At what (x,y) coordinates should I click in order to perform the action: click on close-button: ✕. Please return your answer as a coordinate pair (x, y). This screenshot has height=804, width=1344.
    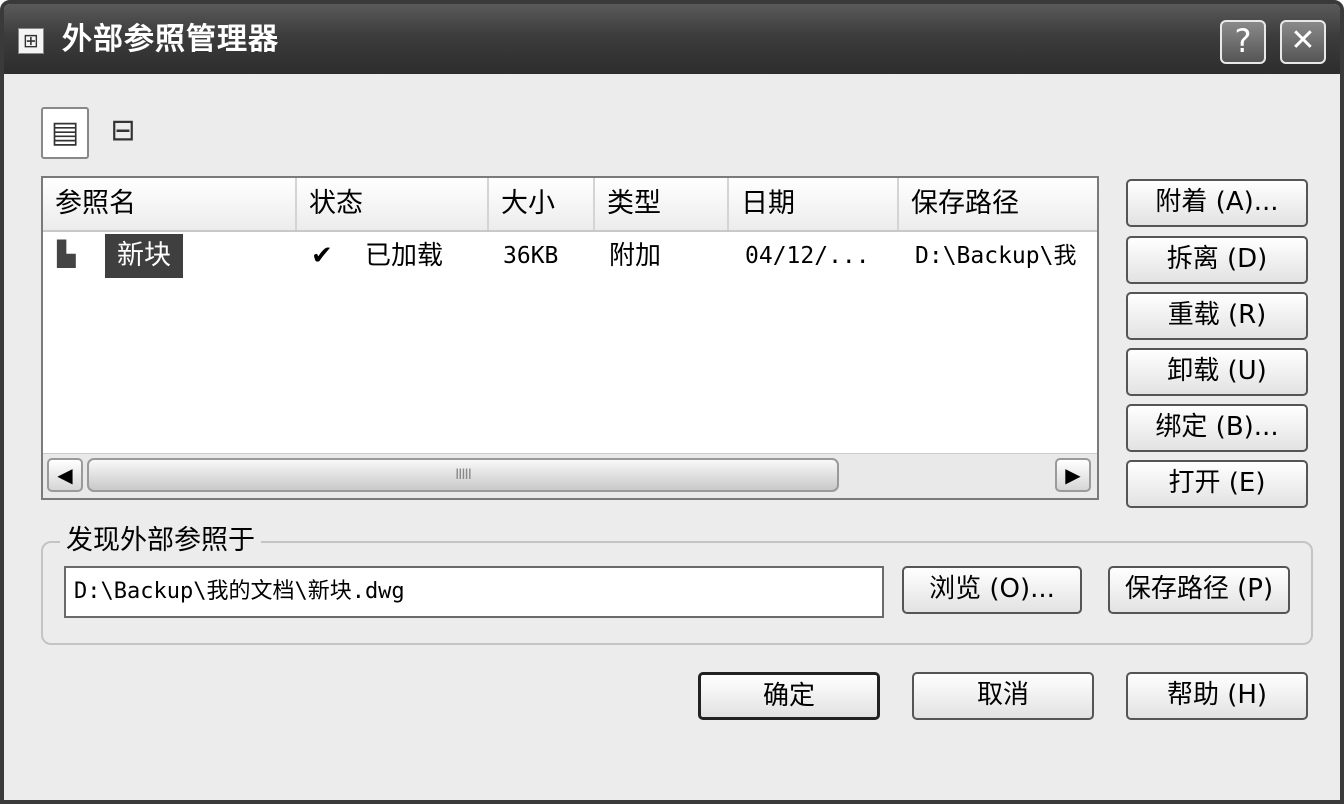
    Looking at the image, I should click on (1303, 42).